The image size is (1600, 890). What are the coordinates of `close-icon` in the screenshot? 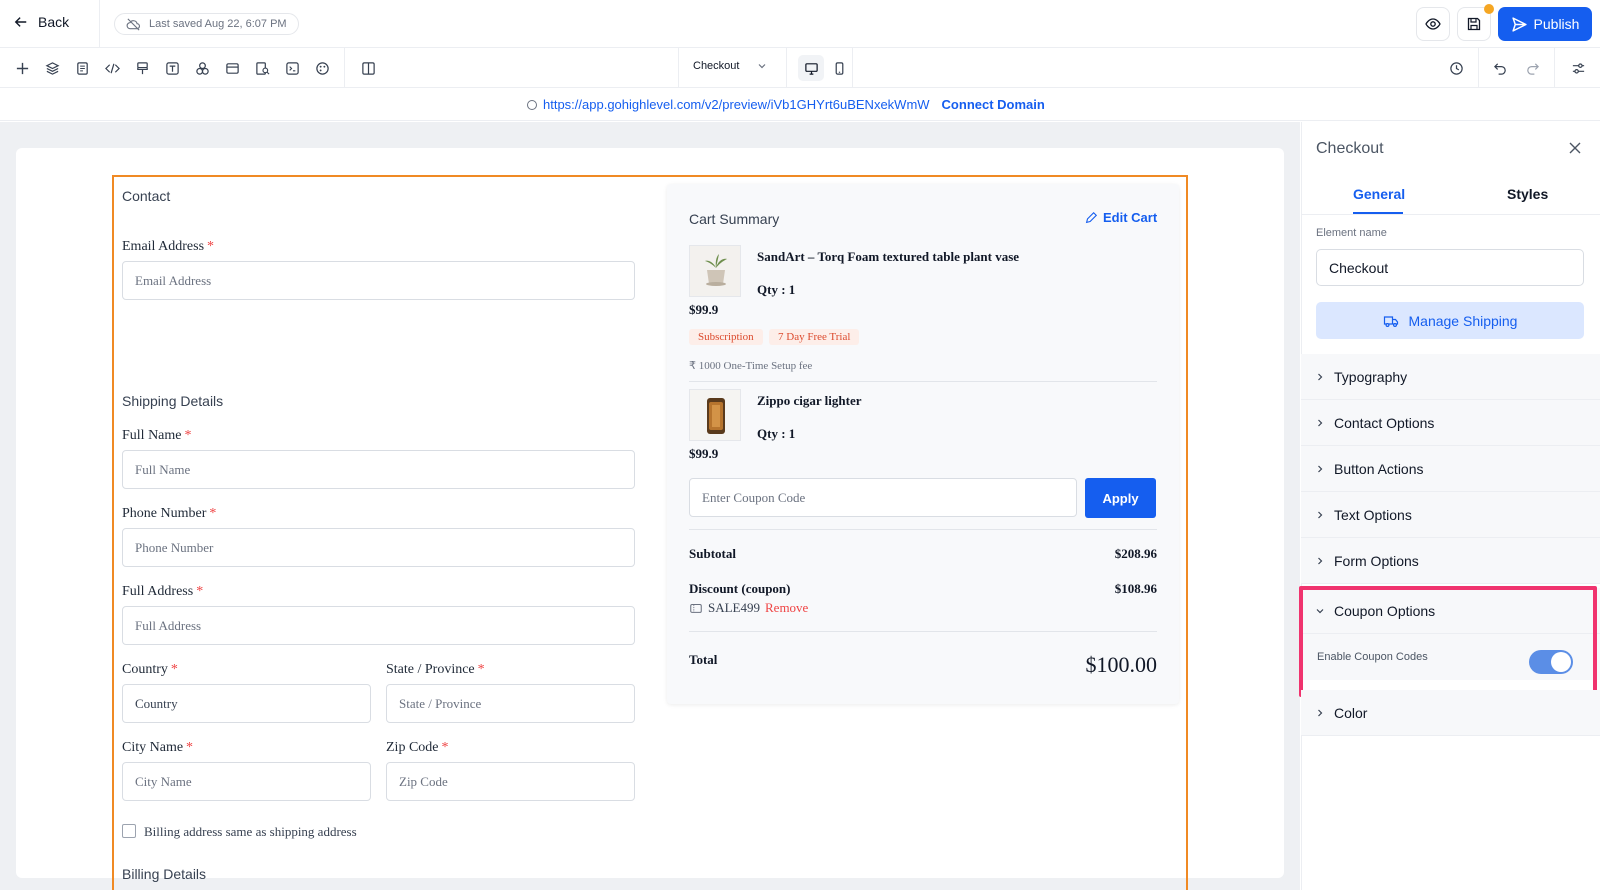 It's located at (1575, 148).